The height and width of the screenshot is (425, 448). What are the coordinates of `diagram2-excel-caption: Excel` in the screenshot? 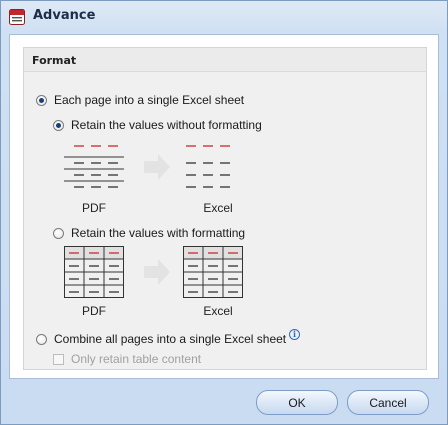 It's located at (218, 311).